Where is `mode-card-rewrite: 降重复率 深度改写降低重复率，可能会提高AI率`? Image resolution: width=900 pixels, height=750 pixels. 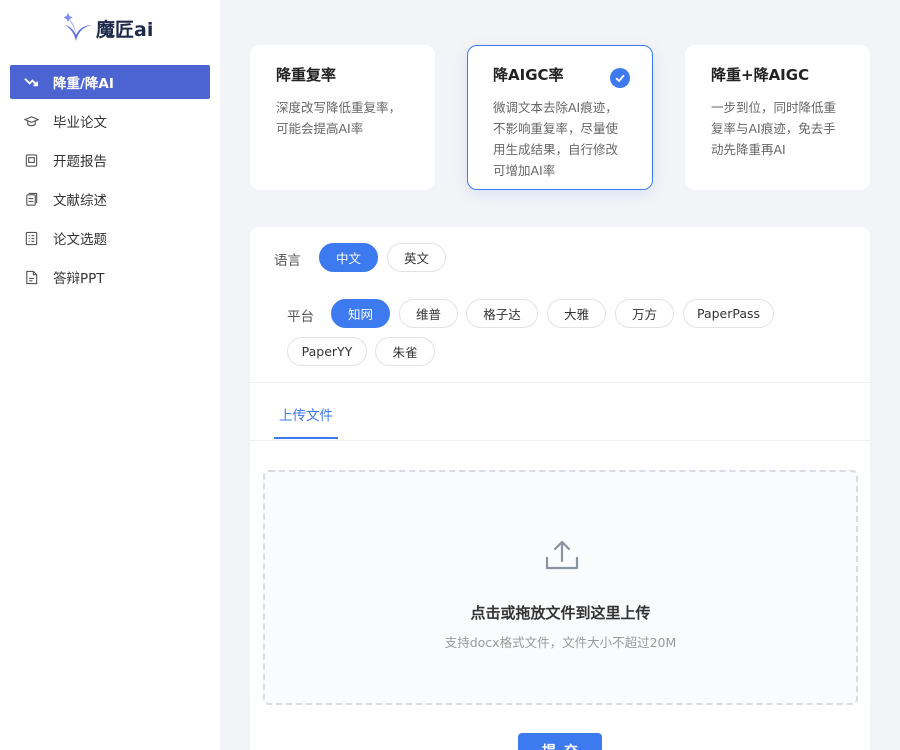 mode-card-rewrite: 降重复率 深度改写降低重复率，可能会提高AI率 is located at coordinates (342, 117).